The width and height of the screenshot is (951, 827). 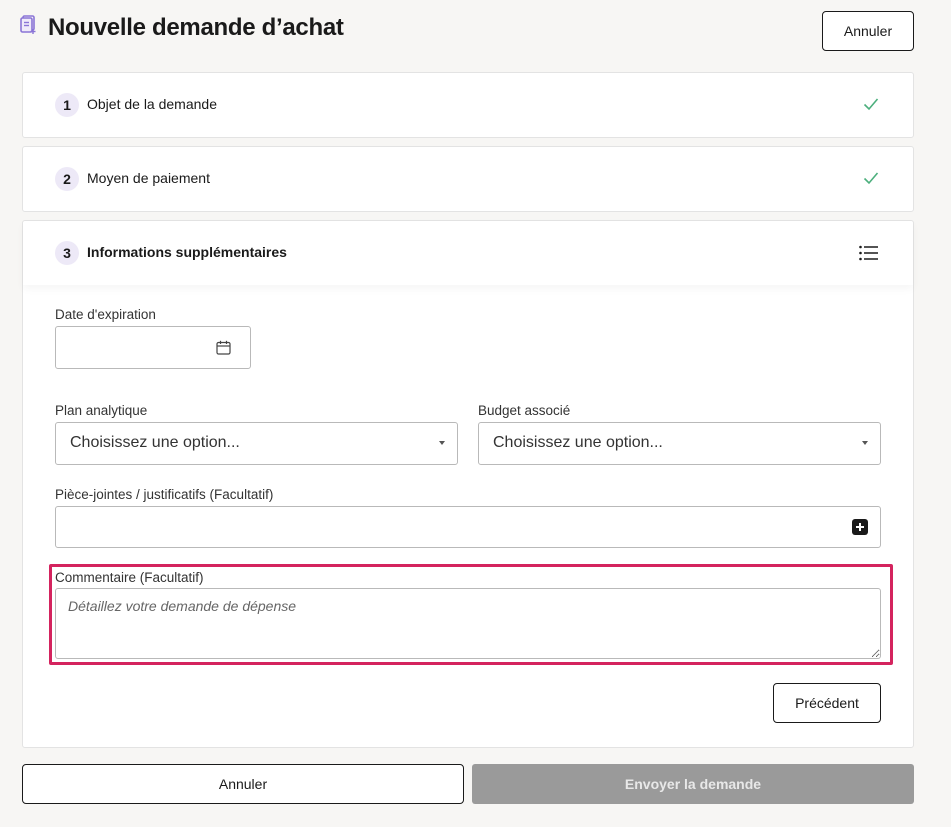 I want to click on step-header: 2 Moyen de paiement, so click(x=468, y=179).